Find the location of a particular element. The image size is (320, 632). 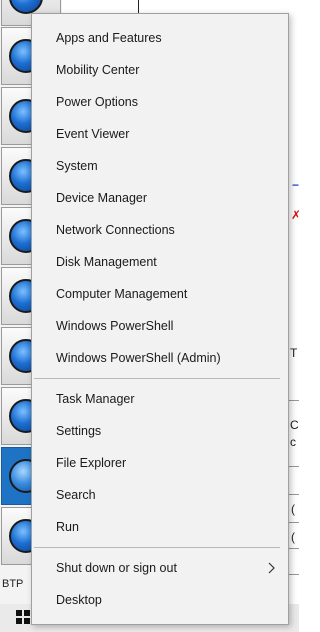

menu-item-system: System is located at coordinates (160, 166).